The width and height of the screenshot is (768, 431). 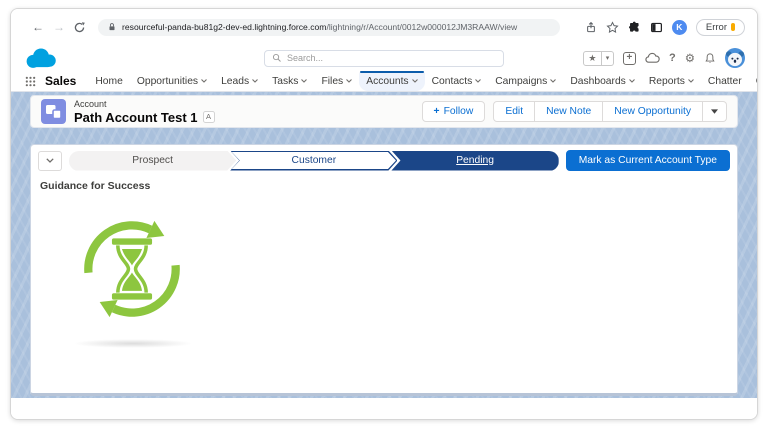 I want to click on waffle-icon, so click(x=30, y=81).